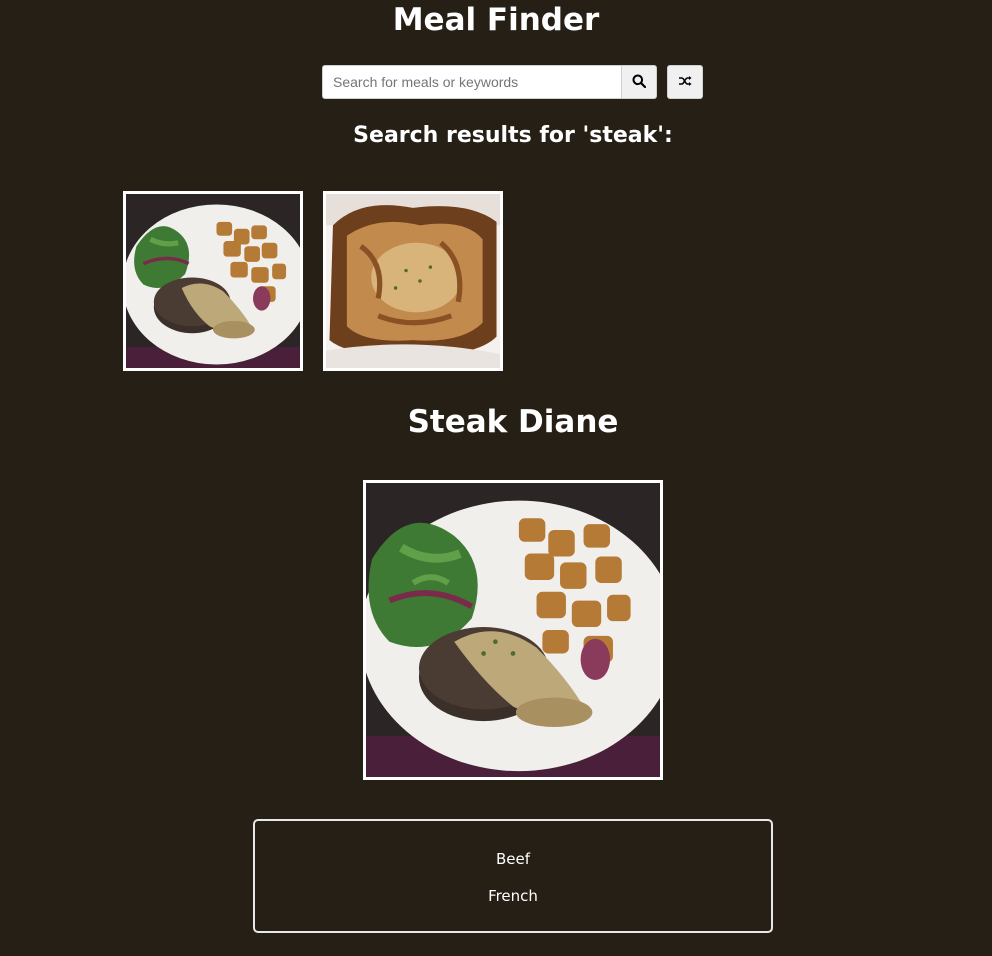 Image resolution: width=992 pixels, height=956 pixels. What do you see at coordinates (472, 82) in the screenshot?
I see `search-input` at bounding box center [472, 82].